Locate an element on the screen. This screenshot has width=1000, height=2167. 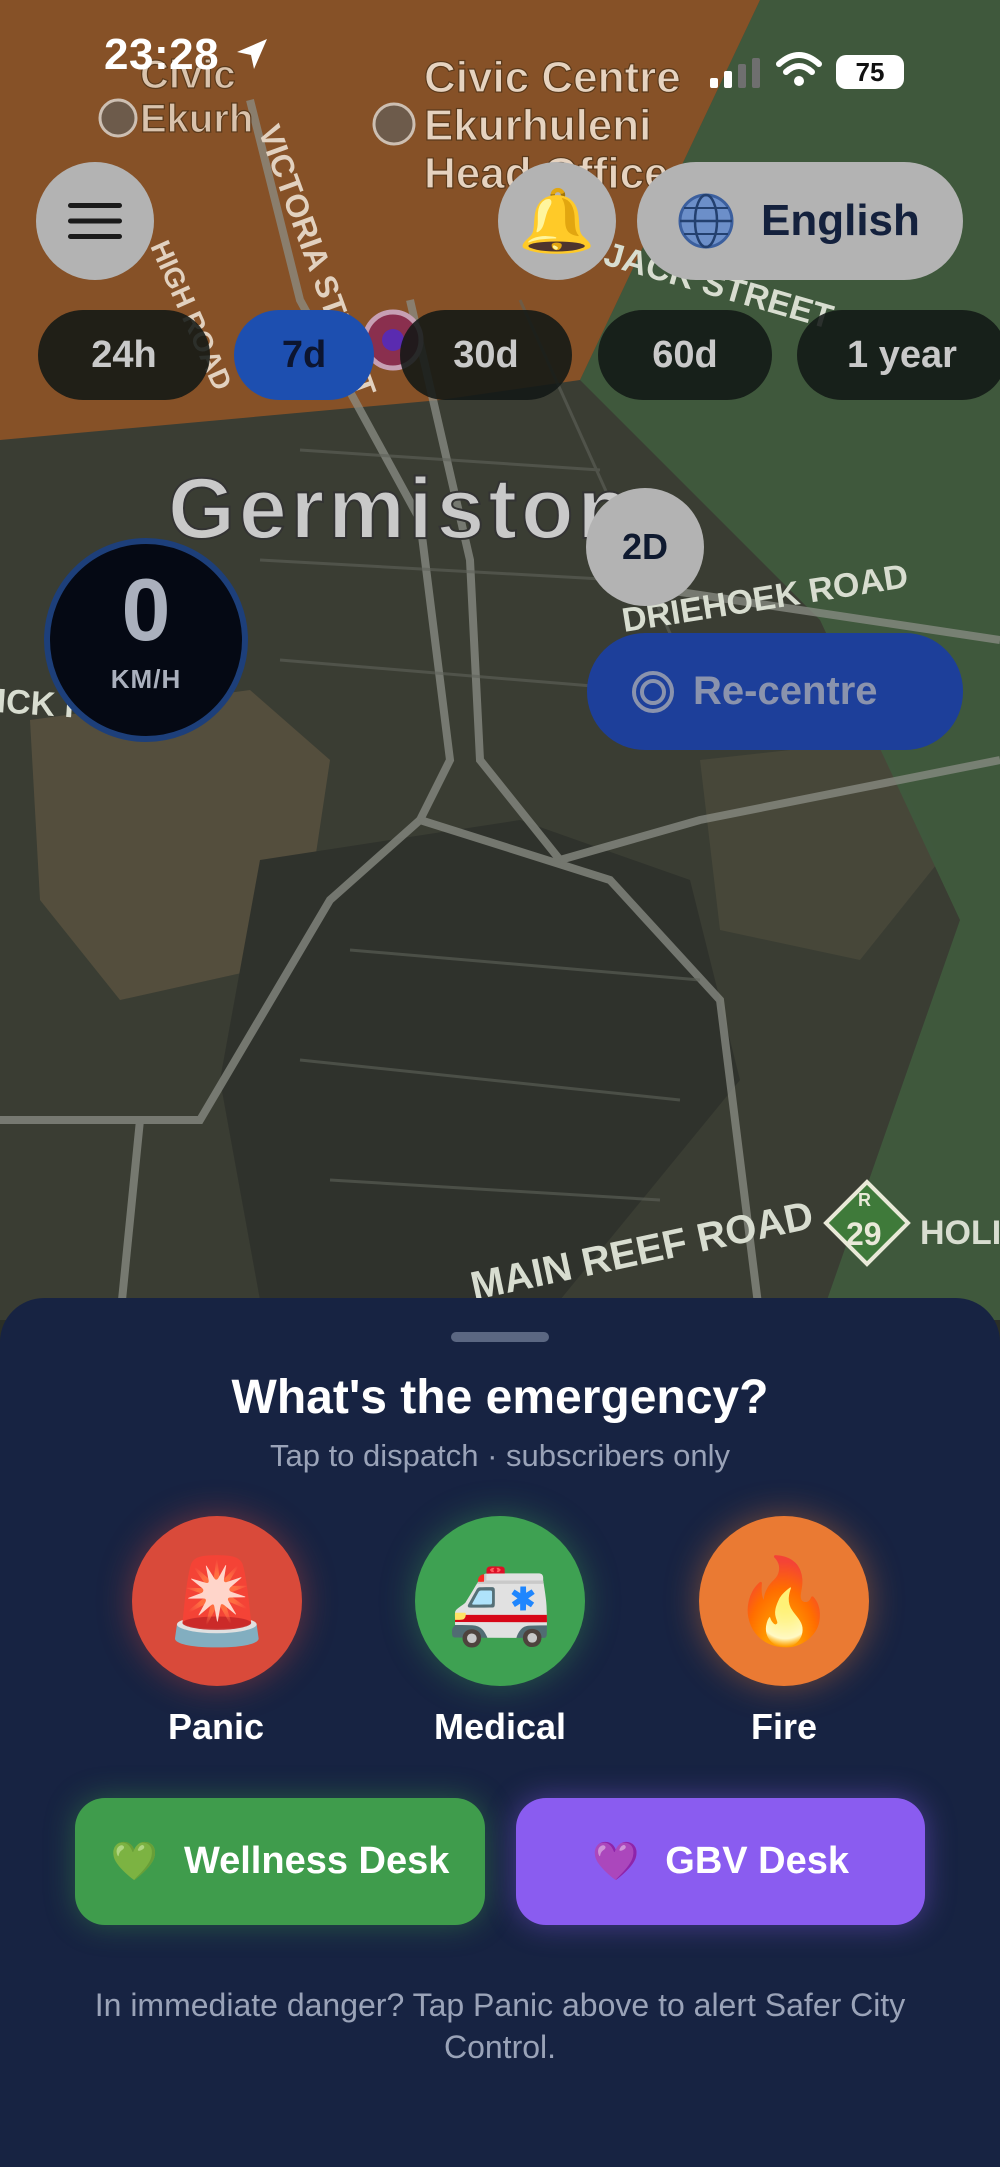
target-icon is located at coordinates (653, 691).